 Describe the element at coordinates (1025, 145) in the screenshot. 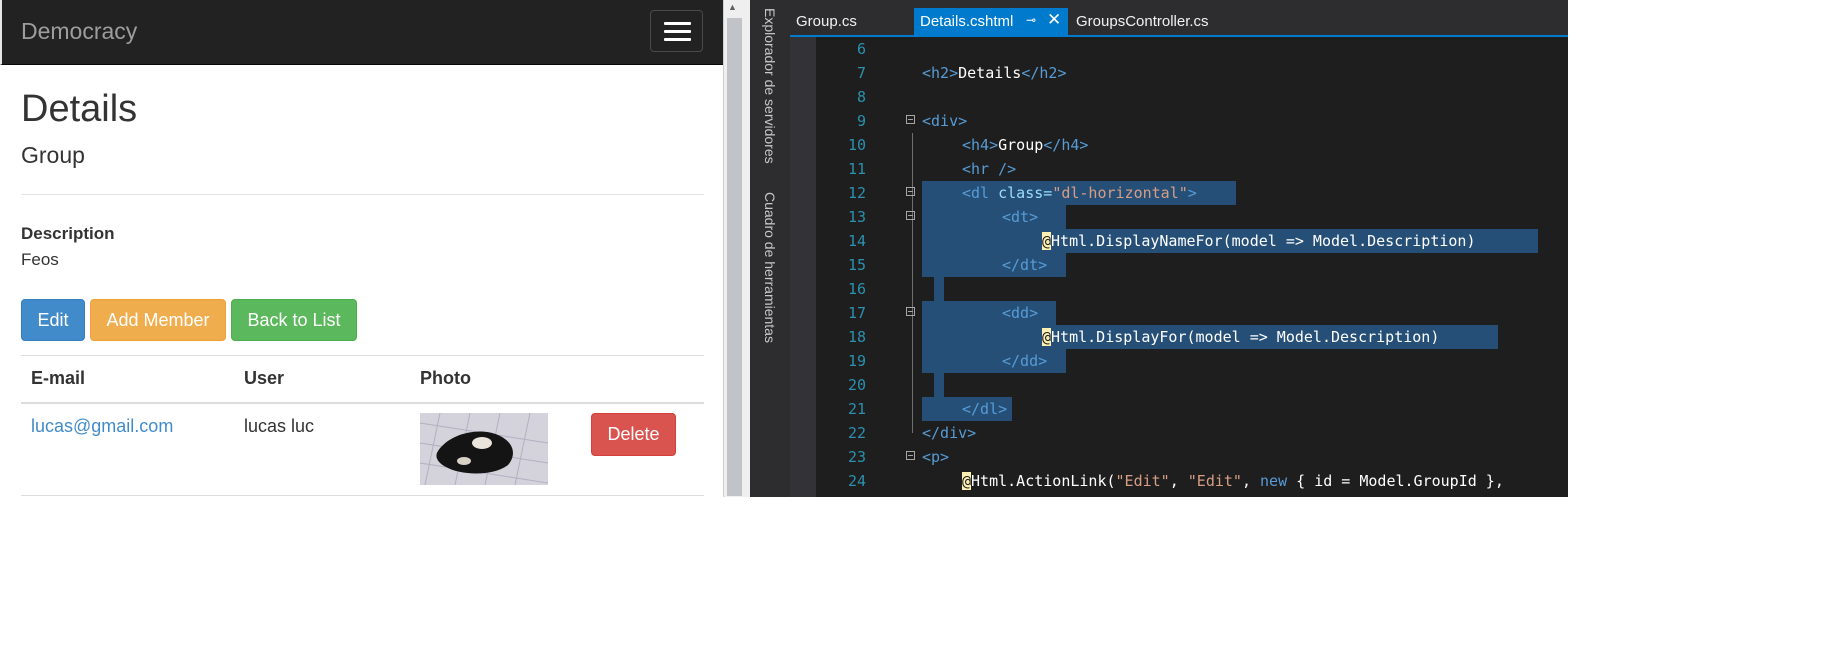

I see `code-text: <h4>Group</h4>` at that location.